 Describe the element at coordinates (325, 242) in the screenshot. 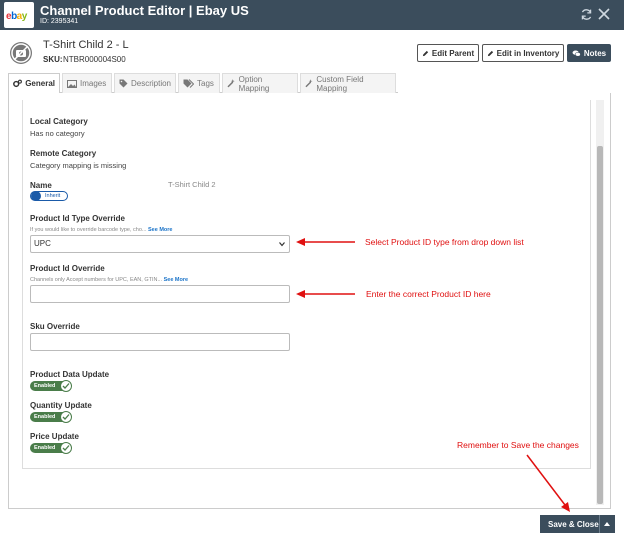

I see `arrow-to-select` at that location.